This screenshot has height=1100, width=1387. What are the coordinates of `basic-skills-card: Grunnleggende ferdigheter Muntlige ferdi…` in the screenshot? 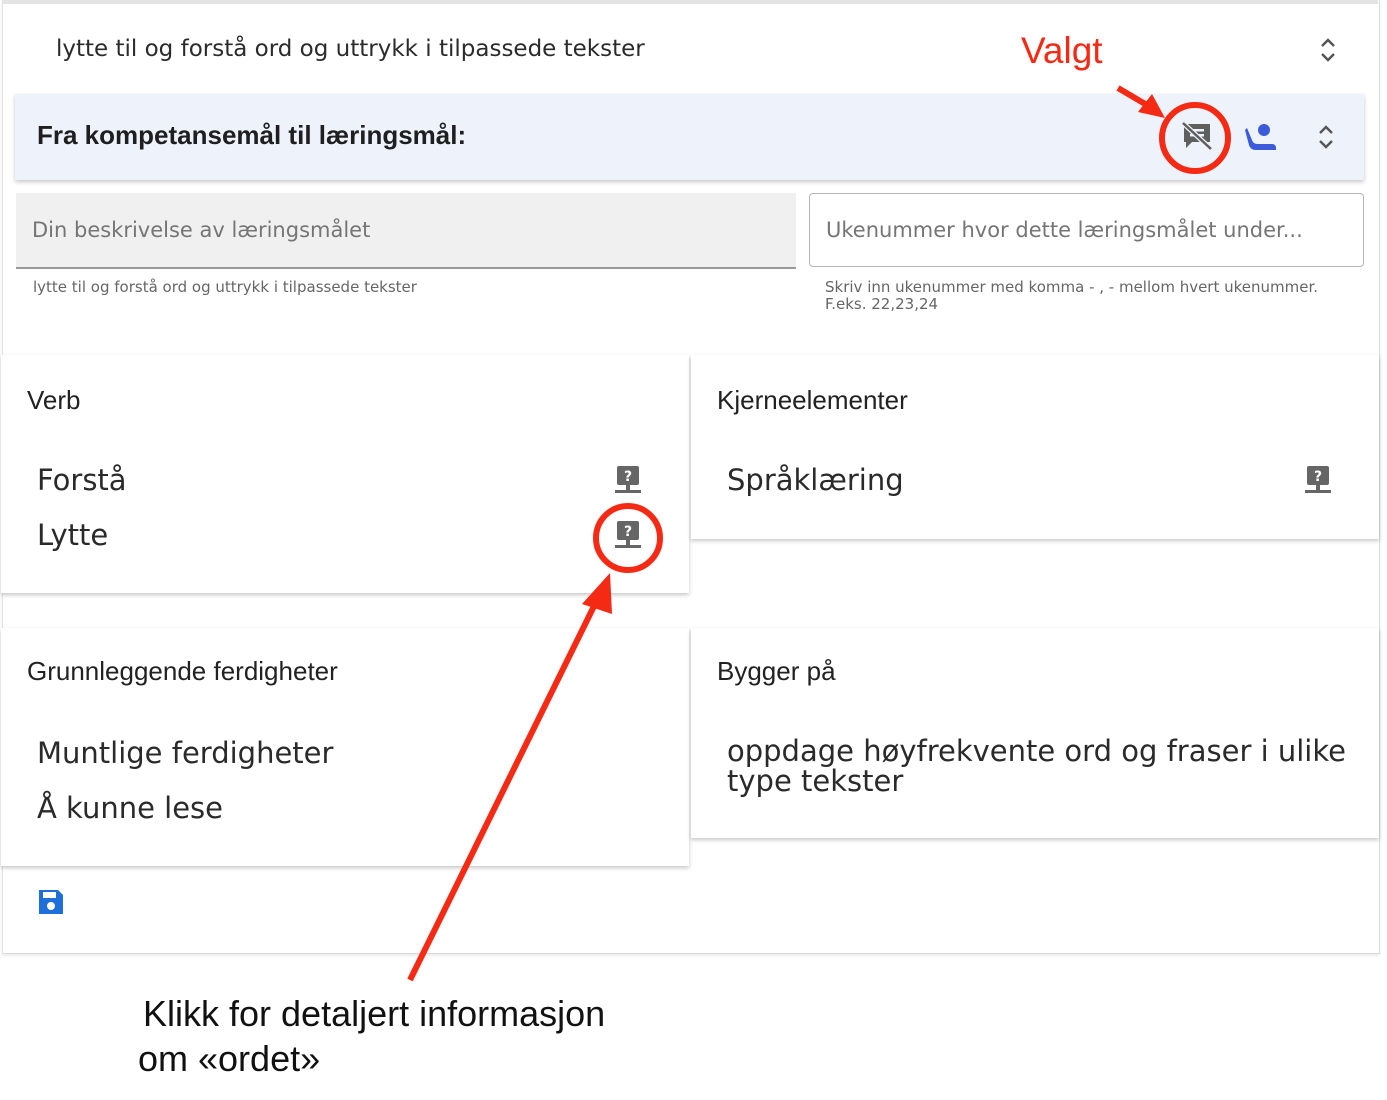 It's located at (345, 747).